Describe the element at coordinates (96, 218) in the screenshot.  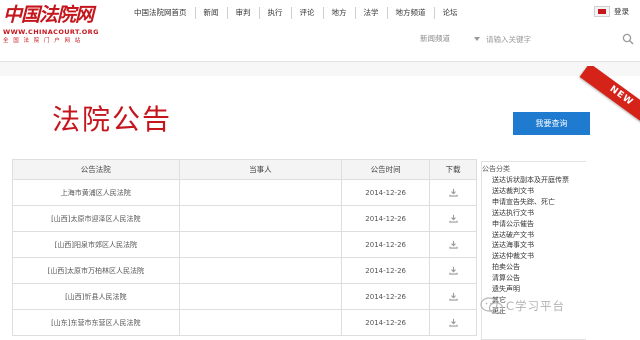
I see `court-cell: [山西]太原市迎泽区人民法院` at that location.